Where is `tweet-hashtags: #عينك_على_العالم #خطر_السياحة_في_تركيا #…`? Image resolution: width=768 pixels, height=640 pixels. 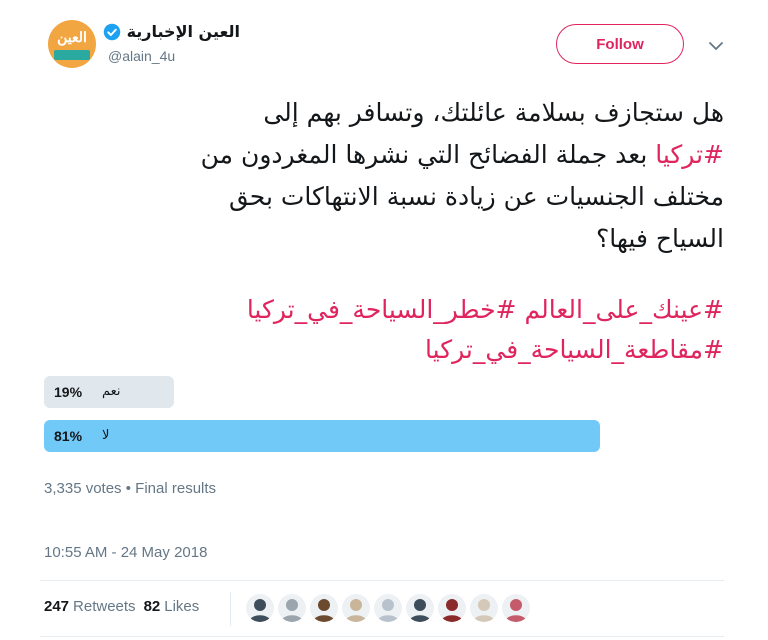 tweet-hashtags: #عينك_على_العالم #خطر_السياحة_في_تركيا #… is located at coordinates (382, 330).